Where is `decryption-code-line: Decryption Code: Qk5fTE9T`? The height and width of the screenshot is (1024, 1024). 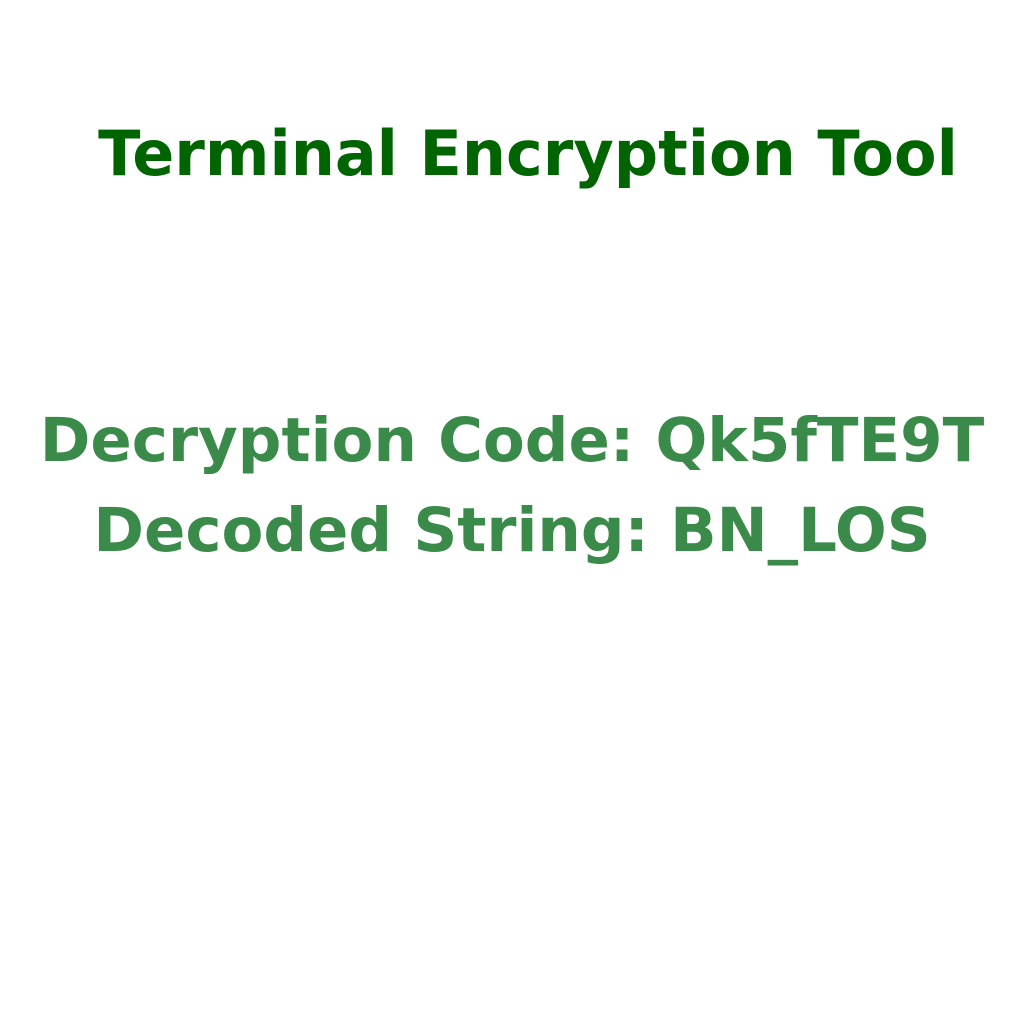
decryption-code-line: Decryption Code: Qk5fTE9T is located at coordinates (512, 440).